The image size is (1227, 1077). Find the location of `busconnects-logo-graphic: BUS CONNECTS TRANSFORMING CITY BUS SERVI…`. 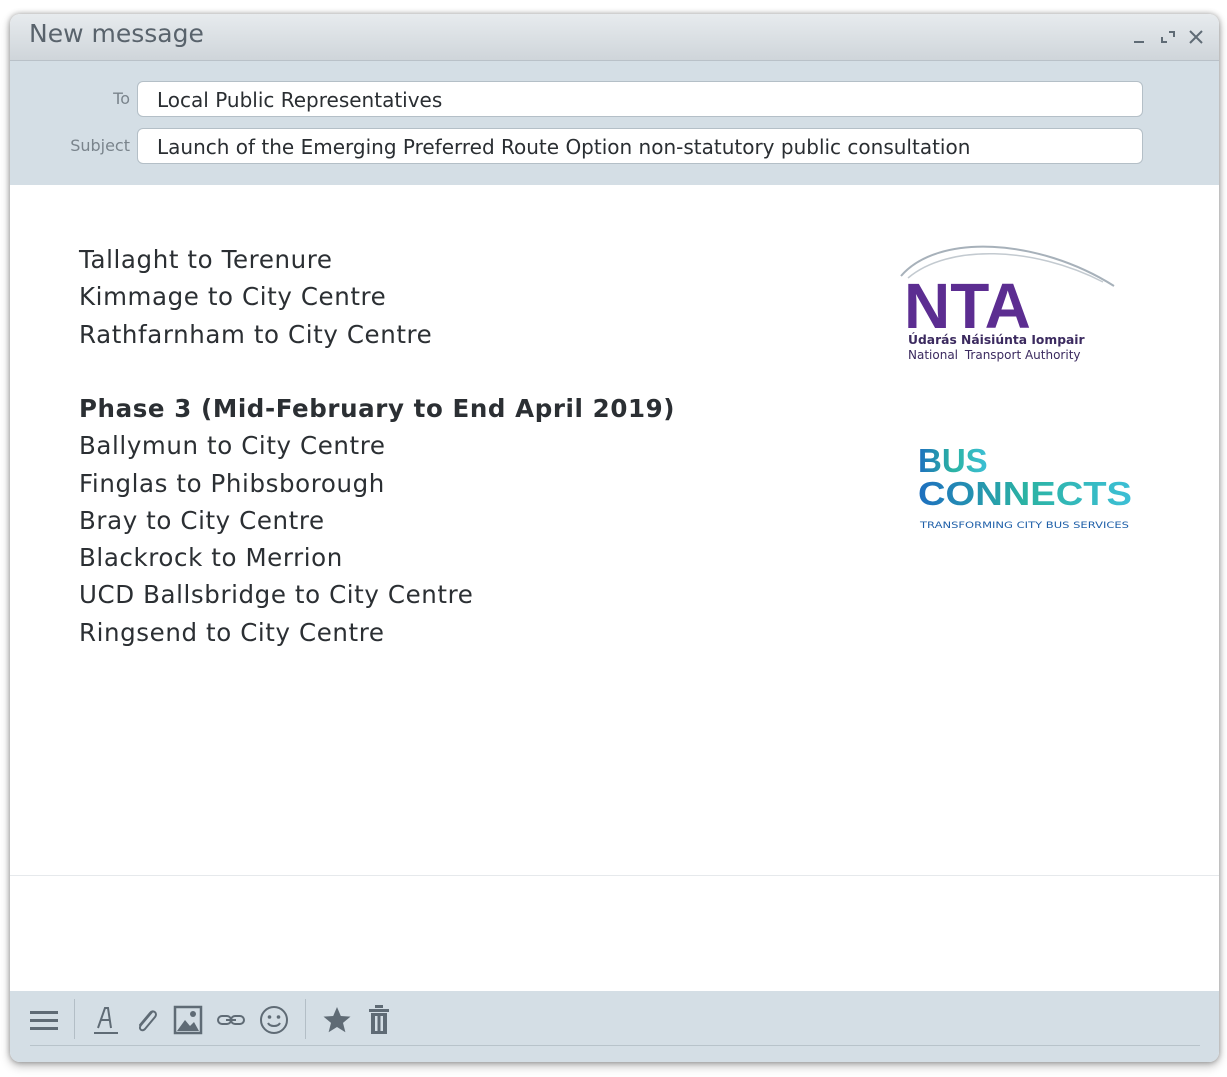

busconnects-logo-graphic: BUS CONNECTS TRANSFORMING CITY BUS SERVI… is located at coordinates (1025, 486).